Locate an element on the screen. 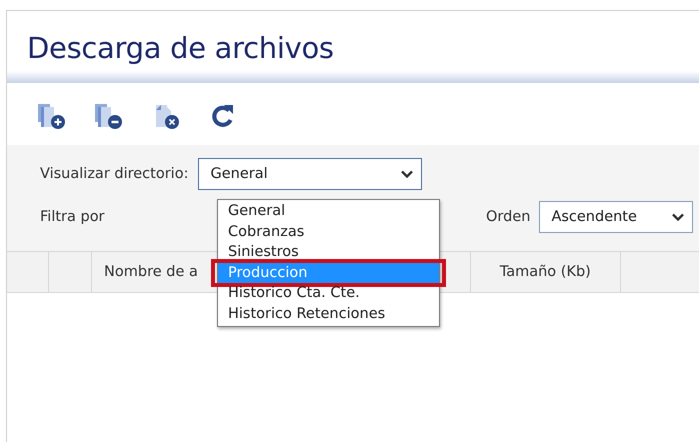 The image size is (699, 442). filter-label: Filtra por is located at coordinates (73, 217).